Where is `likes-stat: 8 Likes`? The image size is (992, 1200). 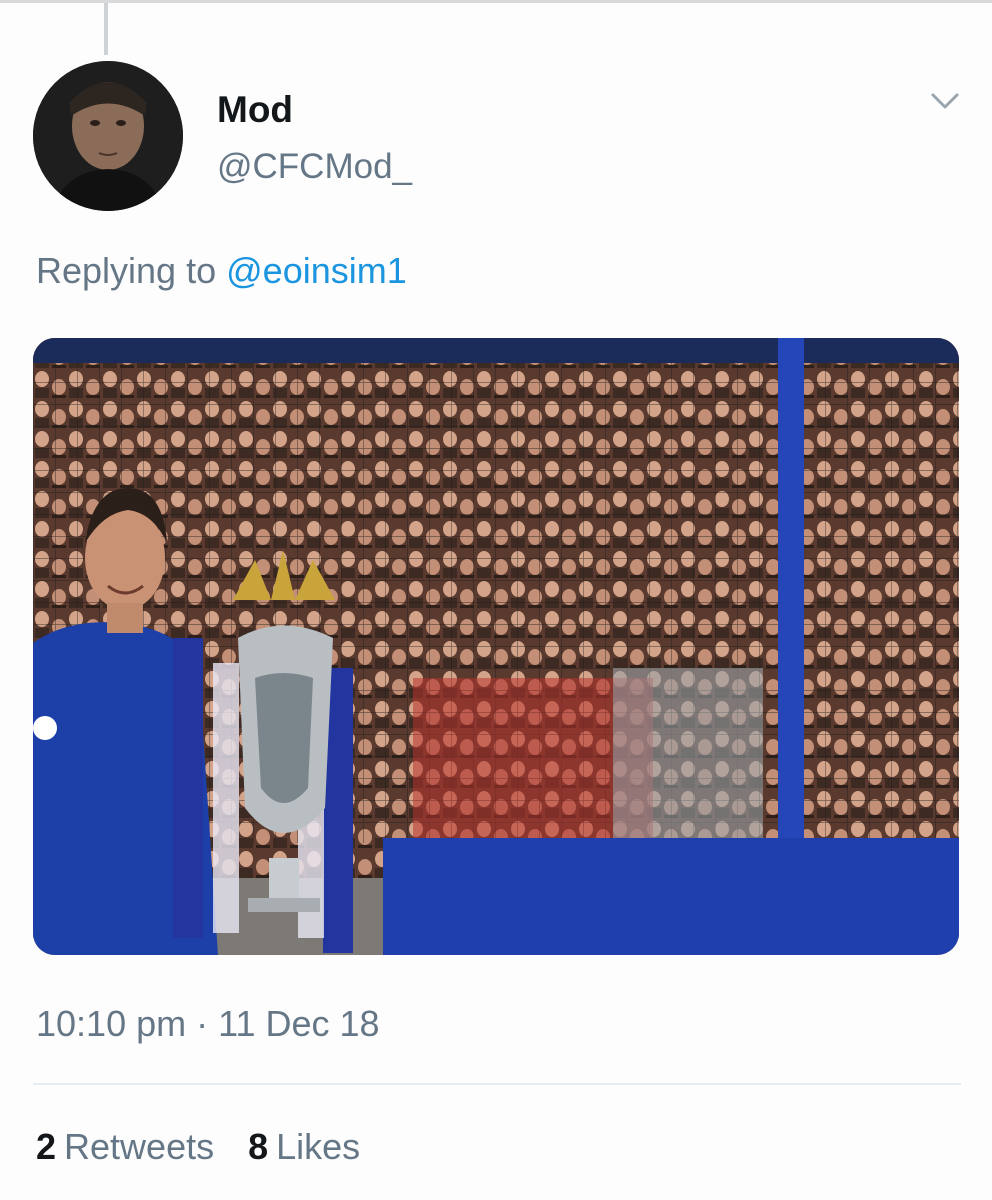 likes-stat: 8 Likes is located at coordinates (304, 1147).